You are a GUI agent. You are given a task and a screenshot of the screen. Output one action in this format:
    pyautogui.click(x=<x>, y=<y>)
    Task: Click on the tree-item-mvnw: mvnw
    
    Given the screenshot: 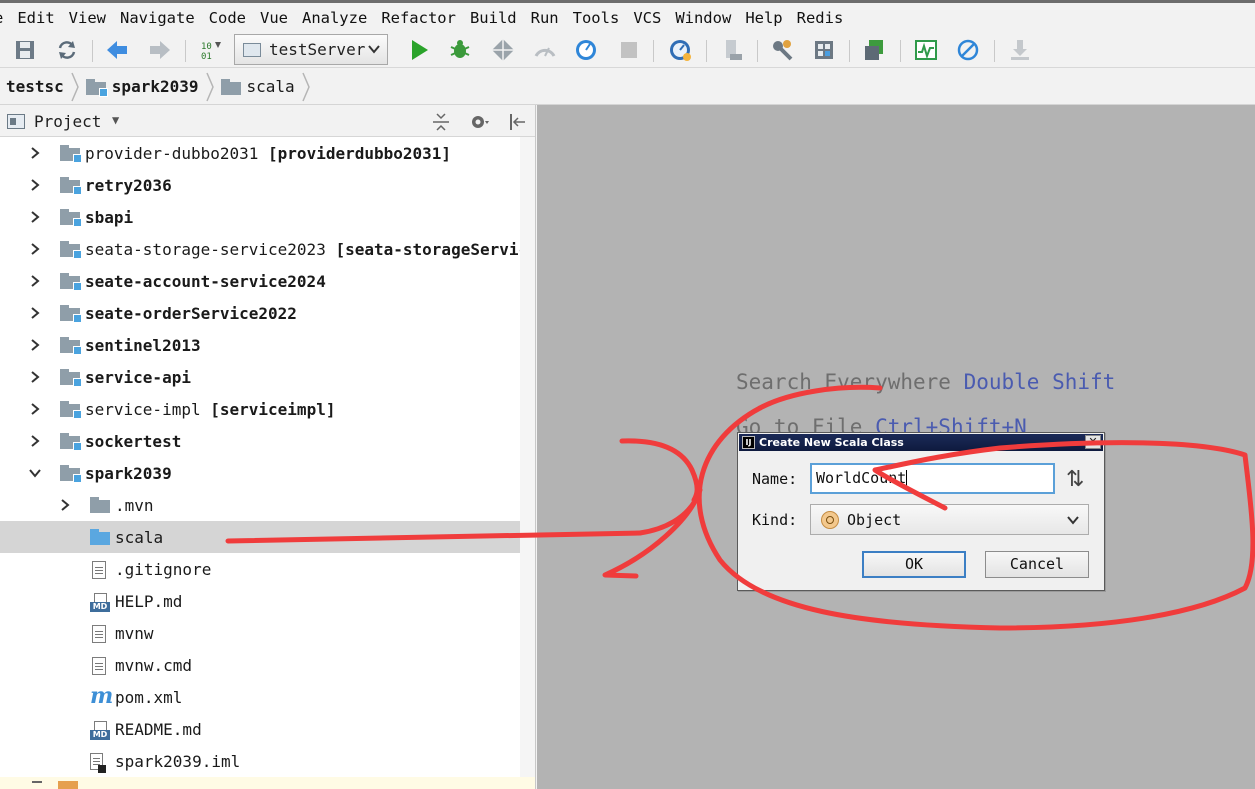 What is the action you would take?
    pyautogui.click(x=267, y=633)
    